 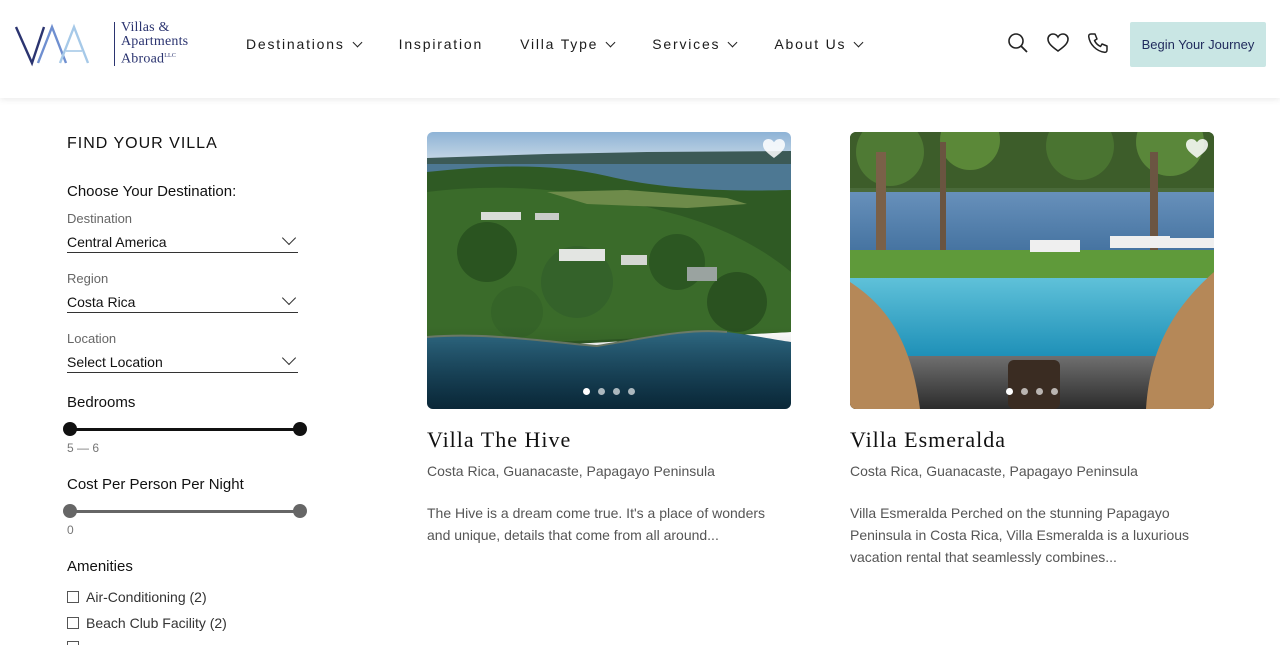 What do you see at coordinates (300, 429) in the screenshot?
I see `bedrooms-max-handle` at bounding box center [300, 429].